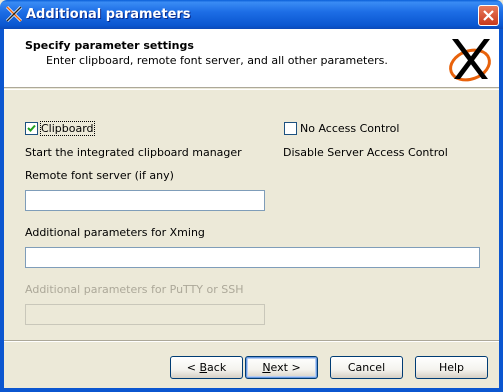 This screenshot has width=503, height=392. I want to click on window-frame-bottom, so click(251, 390).